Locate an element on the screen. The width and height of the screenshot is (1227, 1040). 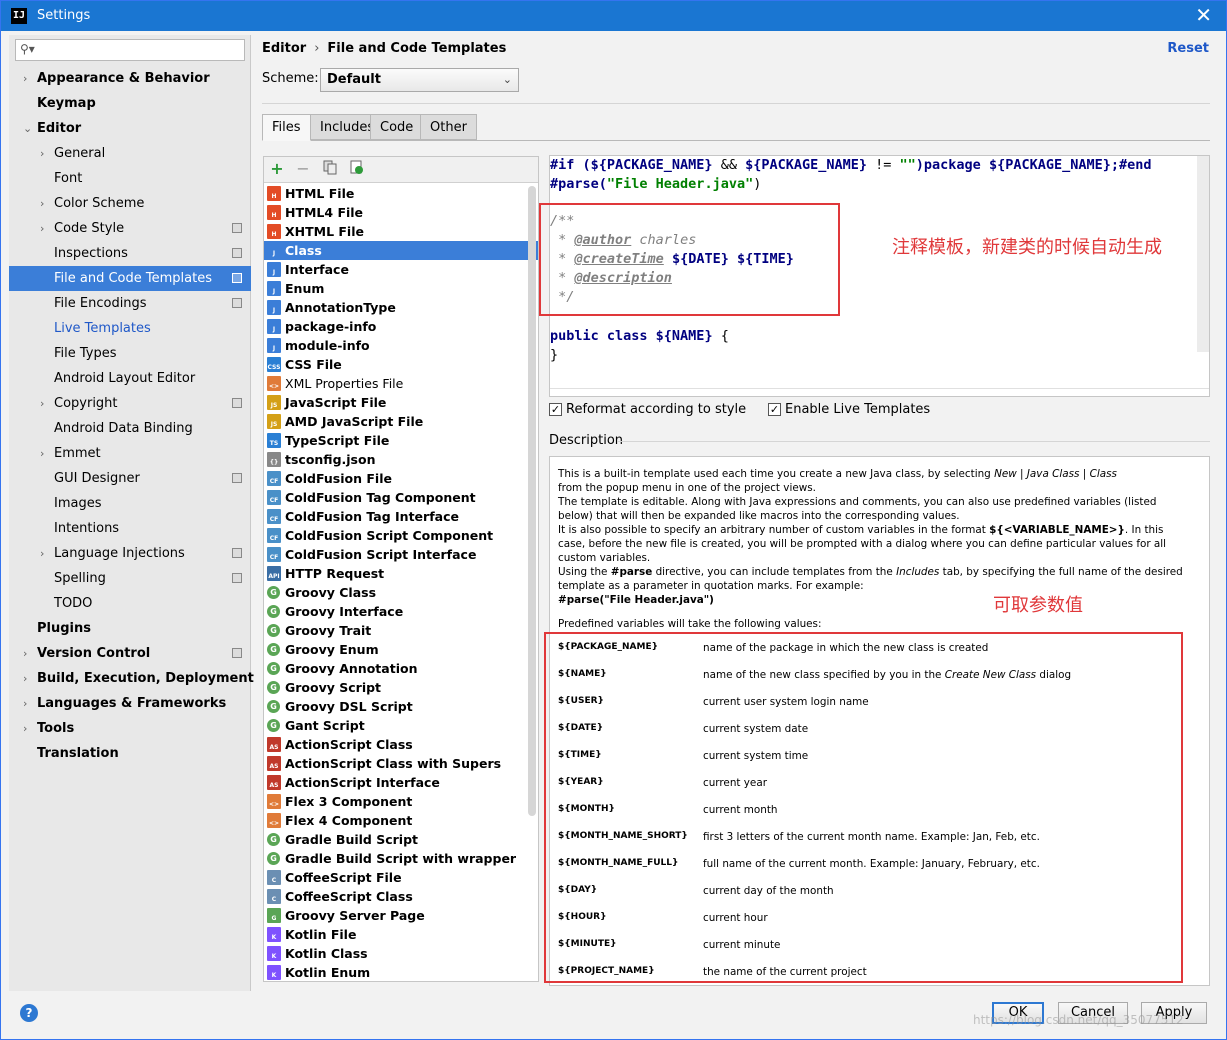
template-list-item: G Groovy Trait is located at coordinates (401, 630).